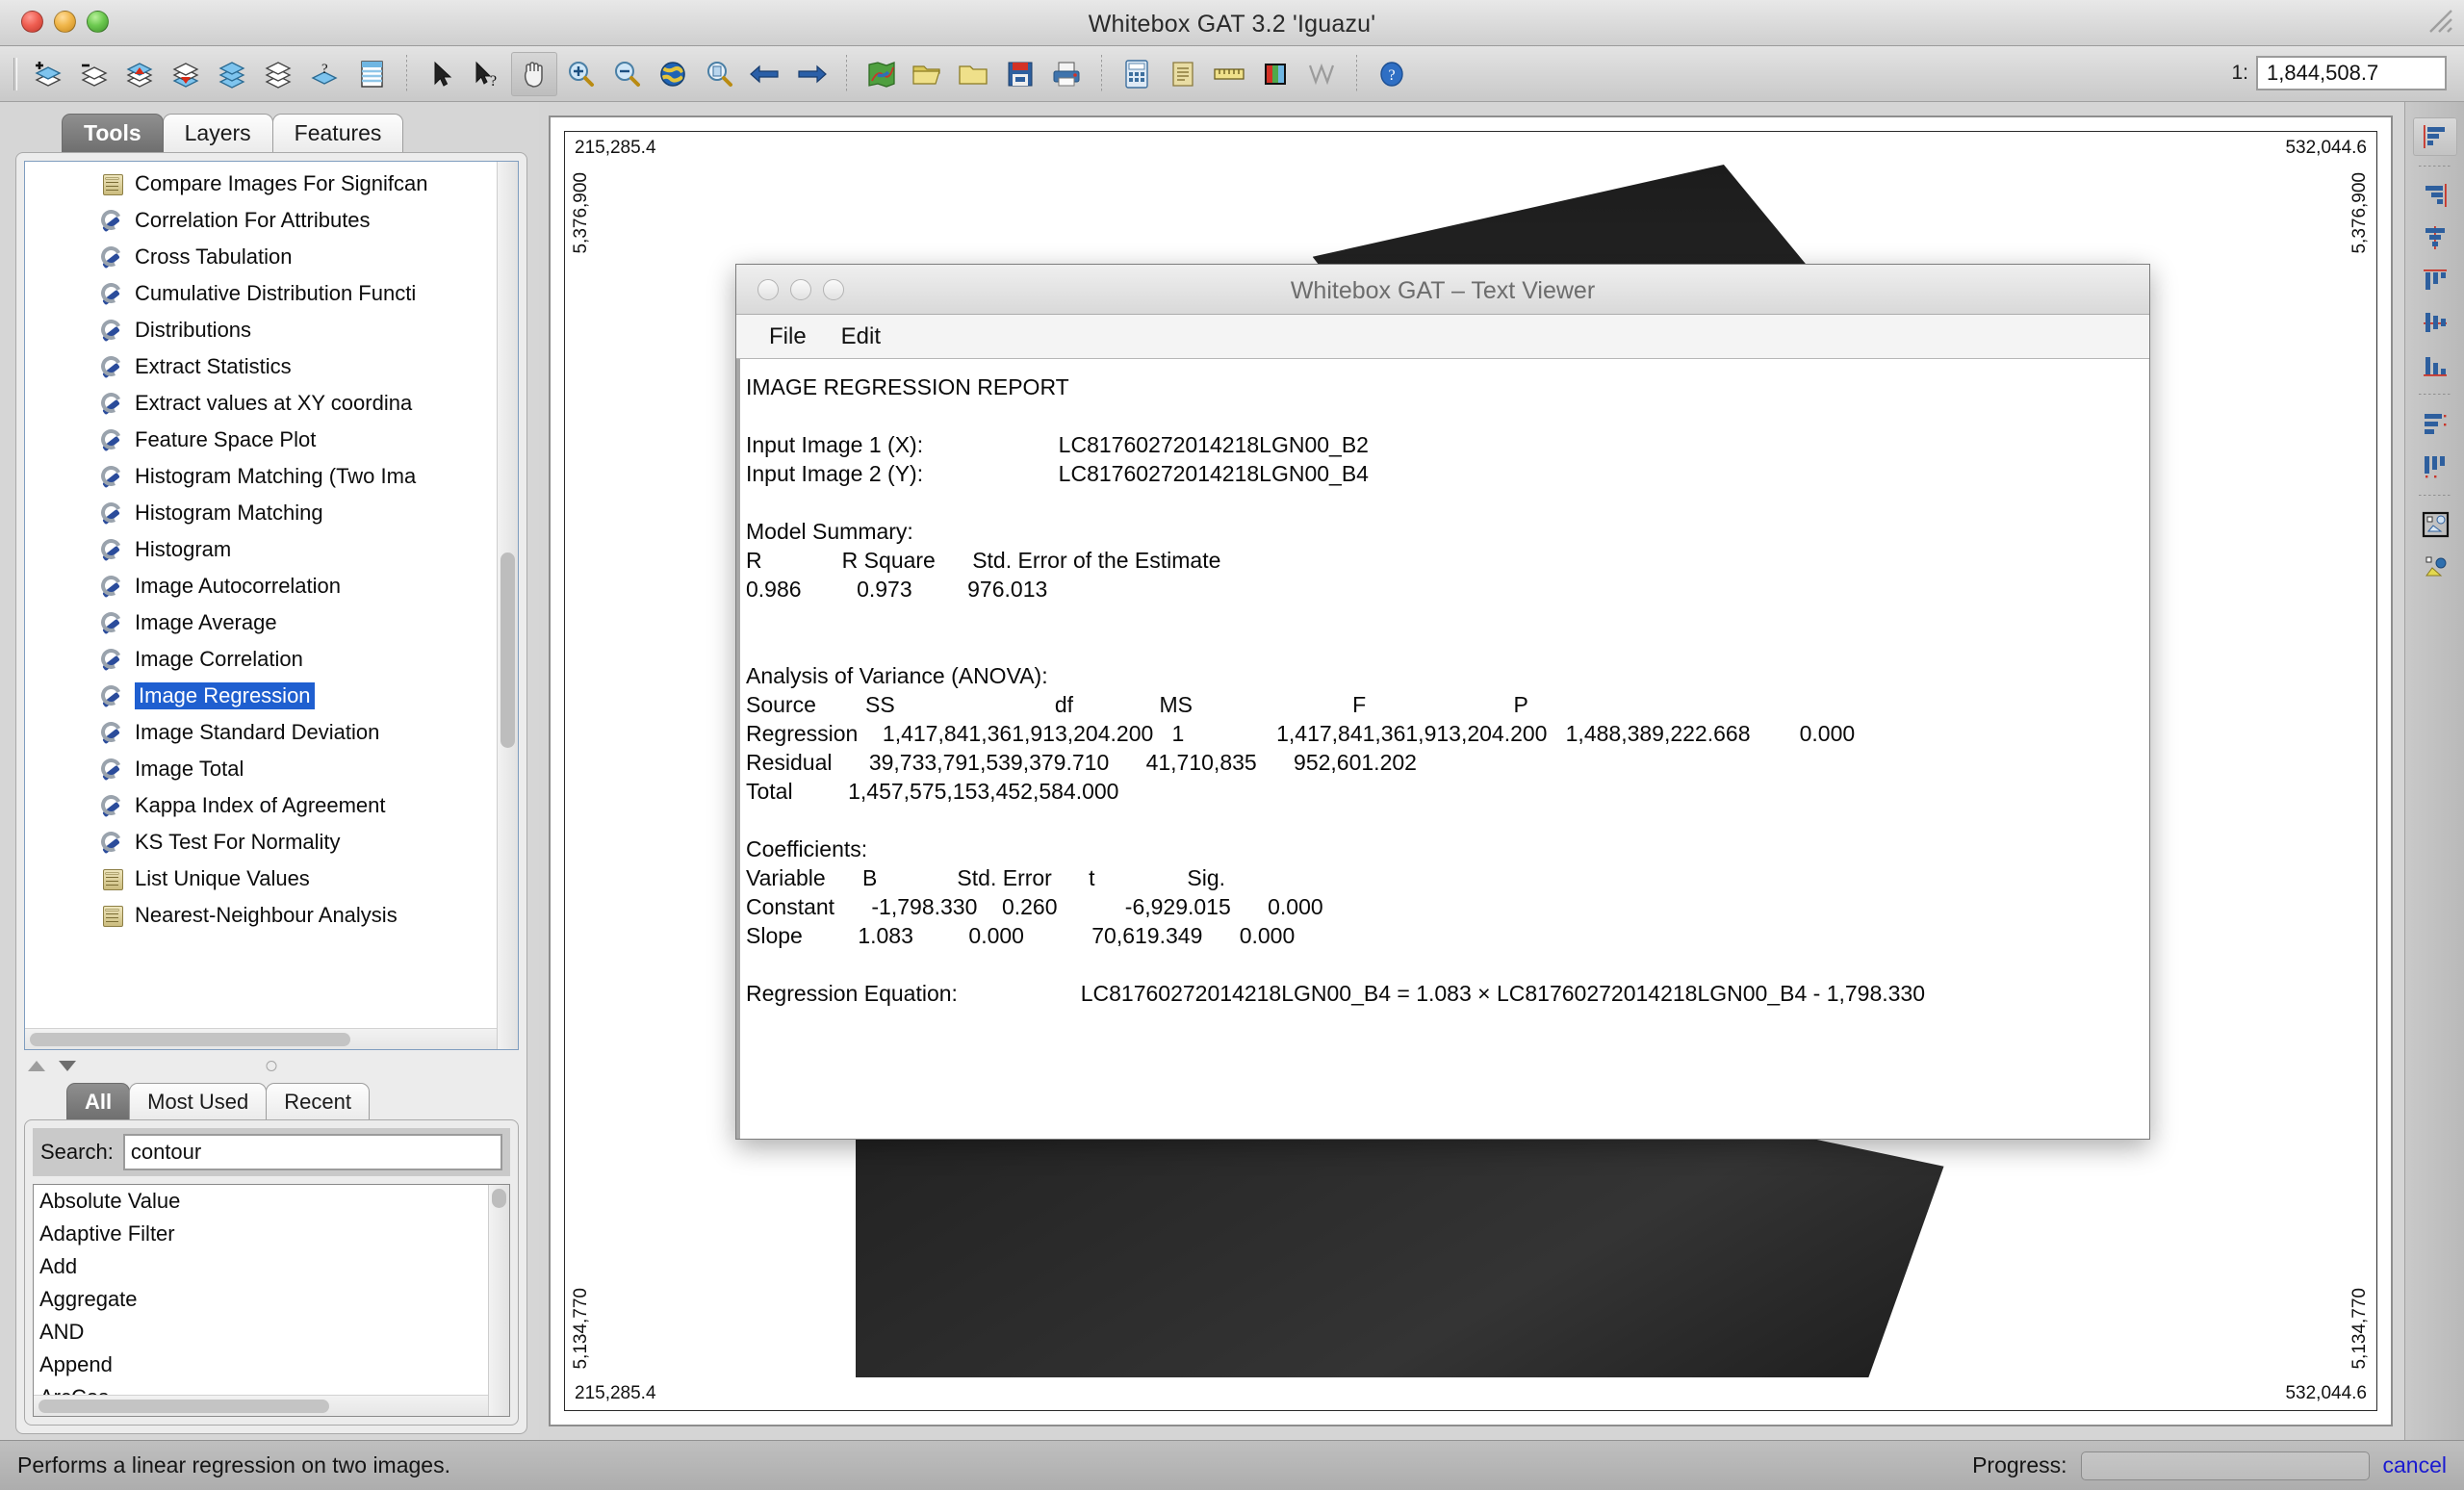 Image resolution: width=2464 pixels, height=1490 pixels. I want to click on list-item: Image Average, so click(271, 622).